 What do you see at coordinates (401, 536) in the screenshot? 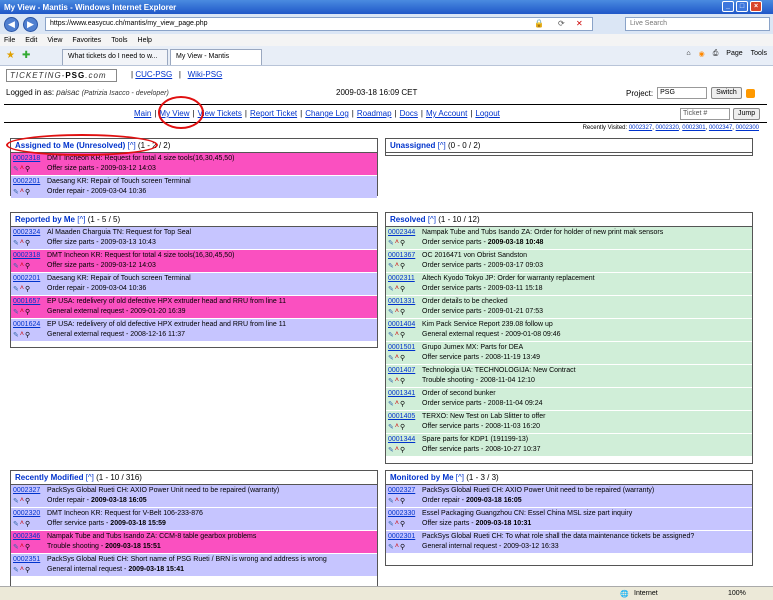
I see `ticket-id-link: 0002301` at bounding box center [401, 536].